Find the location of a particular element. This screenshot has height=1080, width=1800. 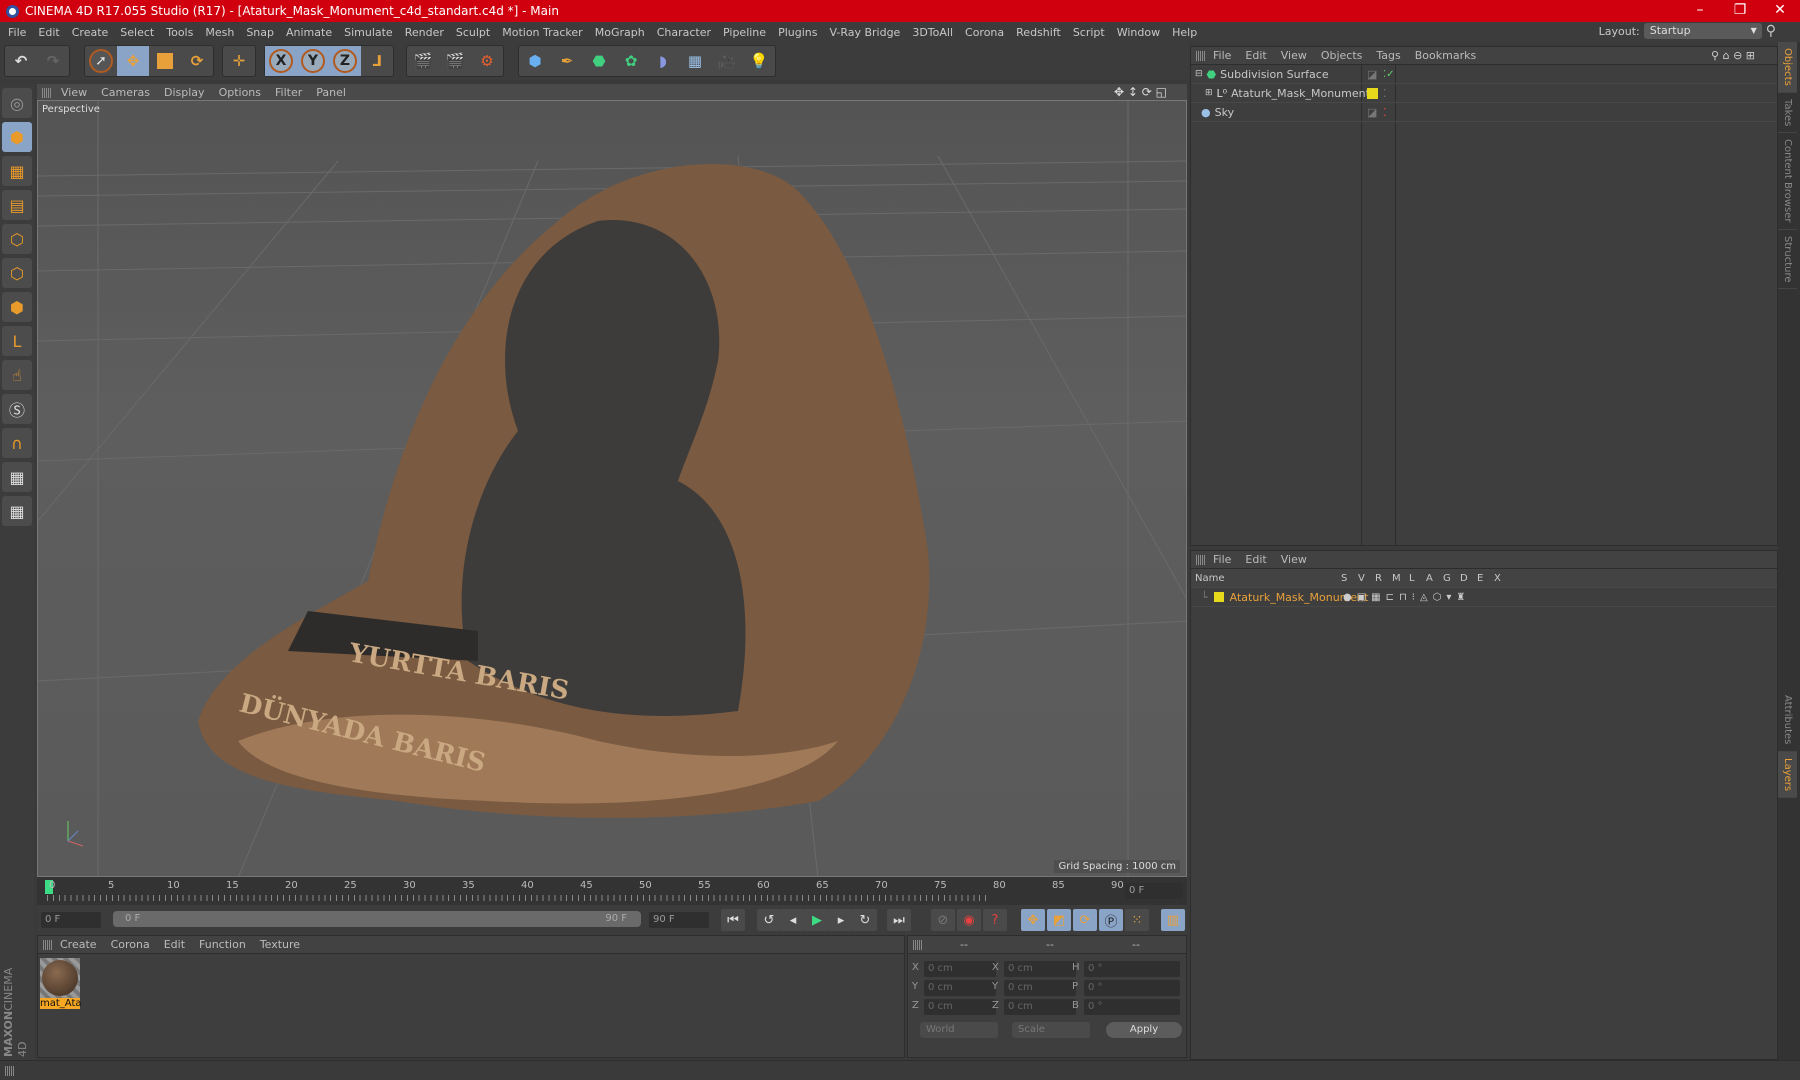

select-tool-icon: ➚ is located at coordinates (101, 61).